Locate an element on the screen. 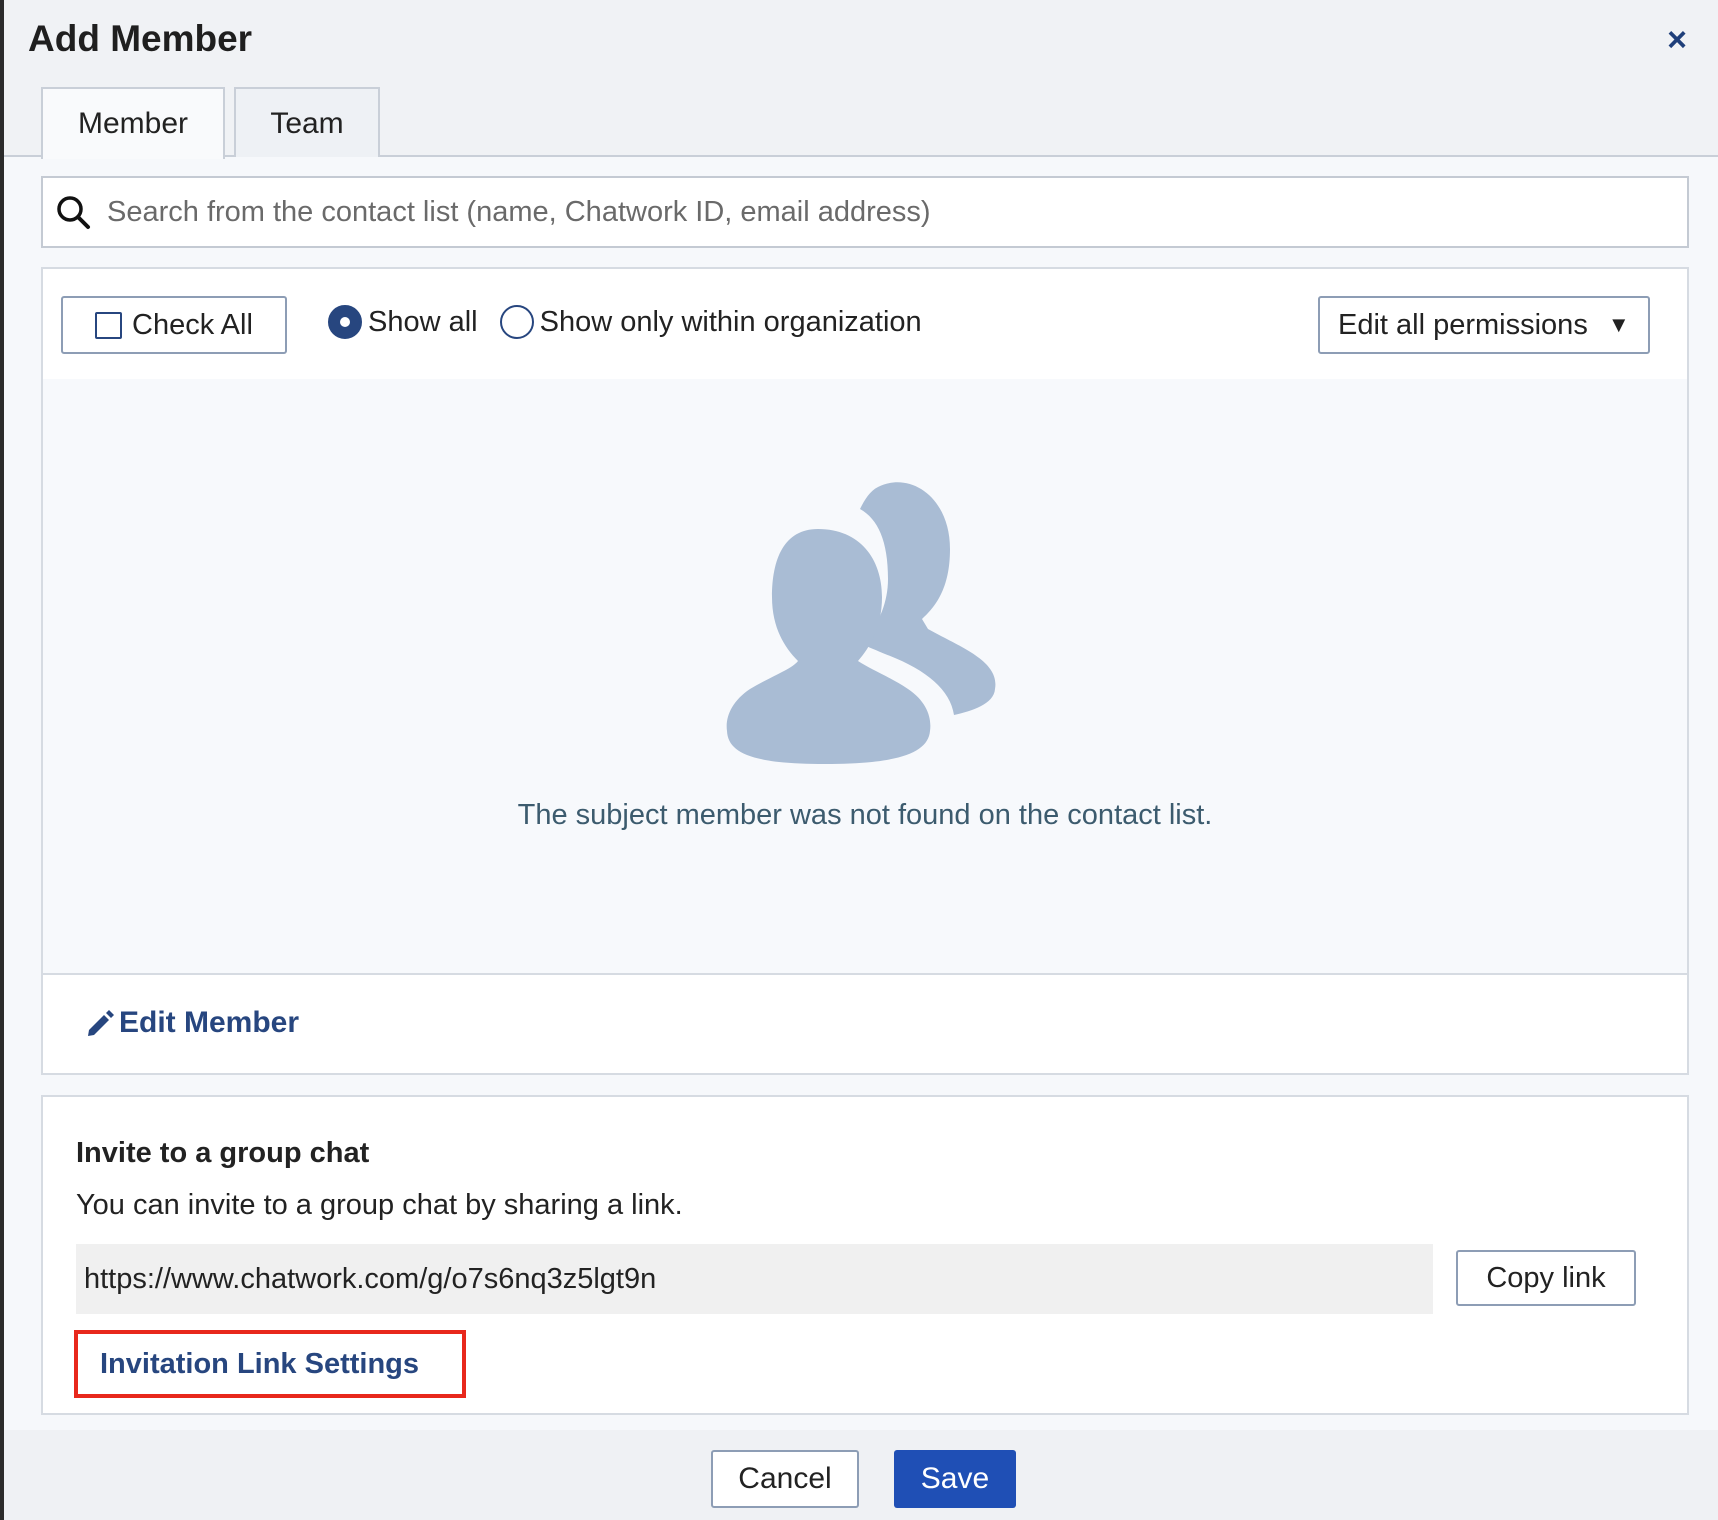 Image resolution: width=1718 pixels, height=1520 pixels. search-bar is located at coordinates (865, 212).